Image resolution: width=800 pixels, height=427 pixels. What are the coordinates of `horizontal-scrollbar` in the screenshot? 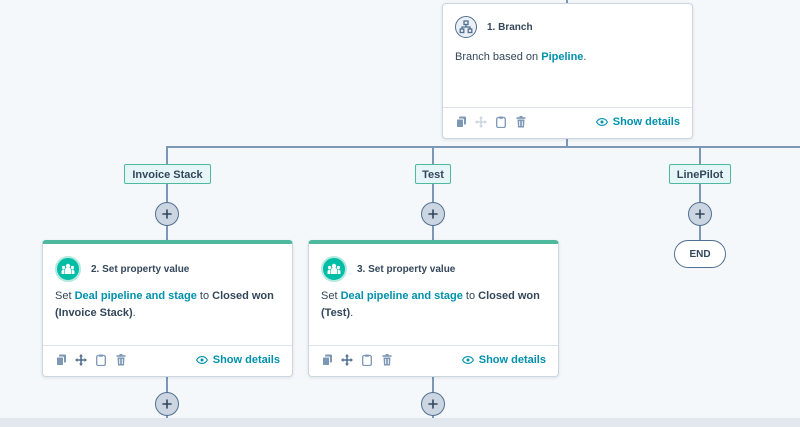 It's located at (400, 422).